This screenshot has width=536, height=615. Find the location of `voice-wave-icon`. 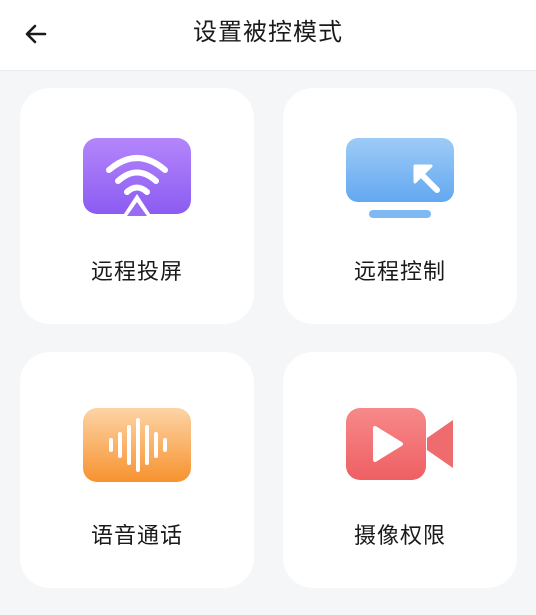

voice-wave-icon is located at coordinates (137, 445).